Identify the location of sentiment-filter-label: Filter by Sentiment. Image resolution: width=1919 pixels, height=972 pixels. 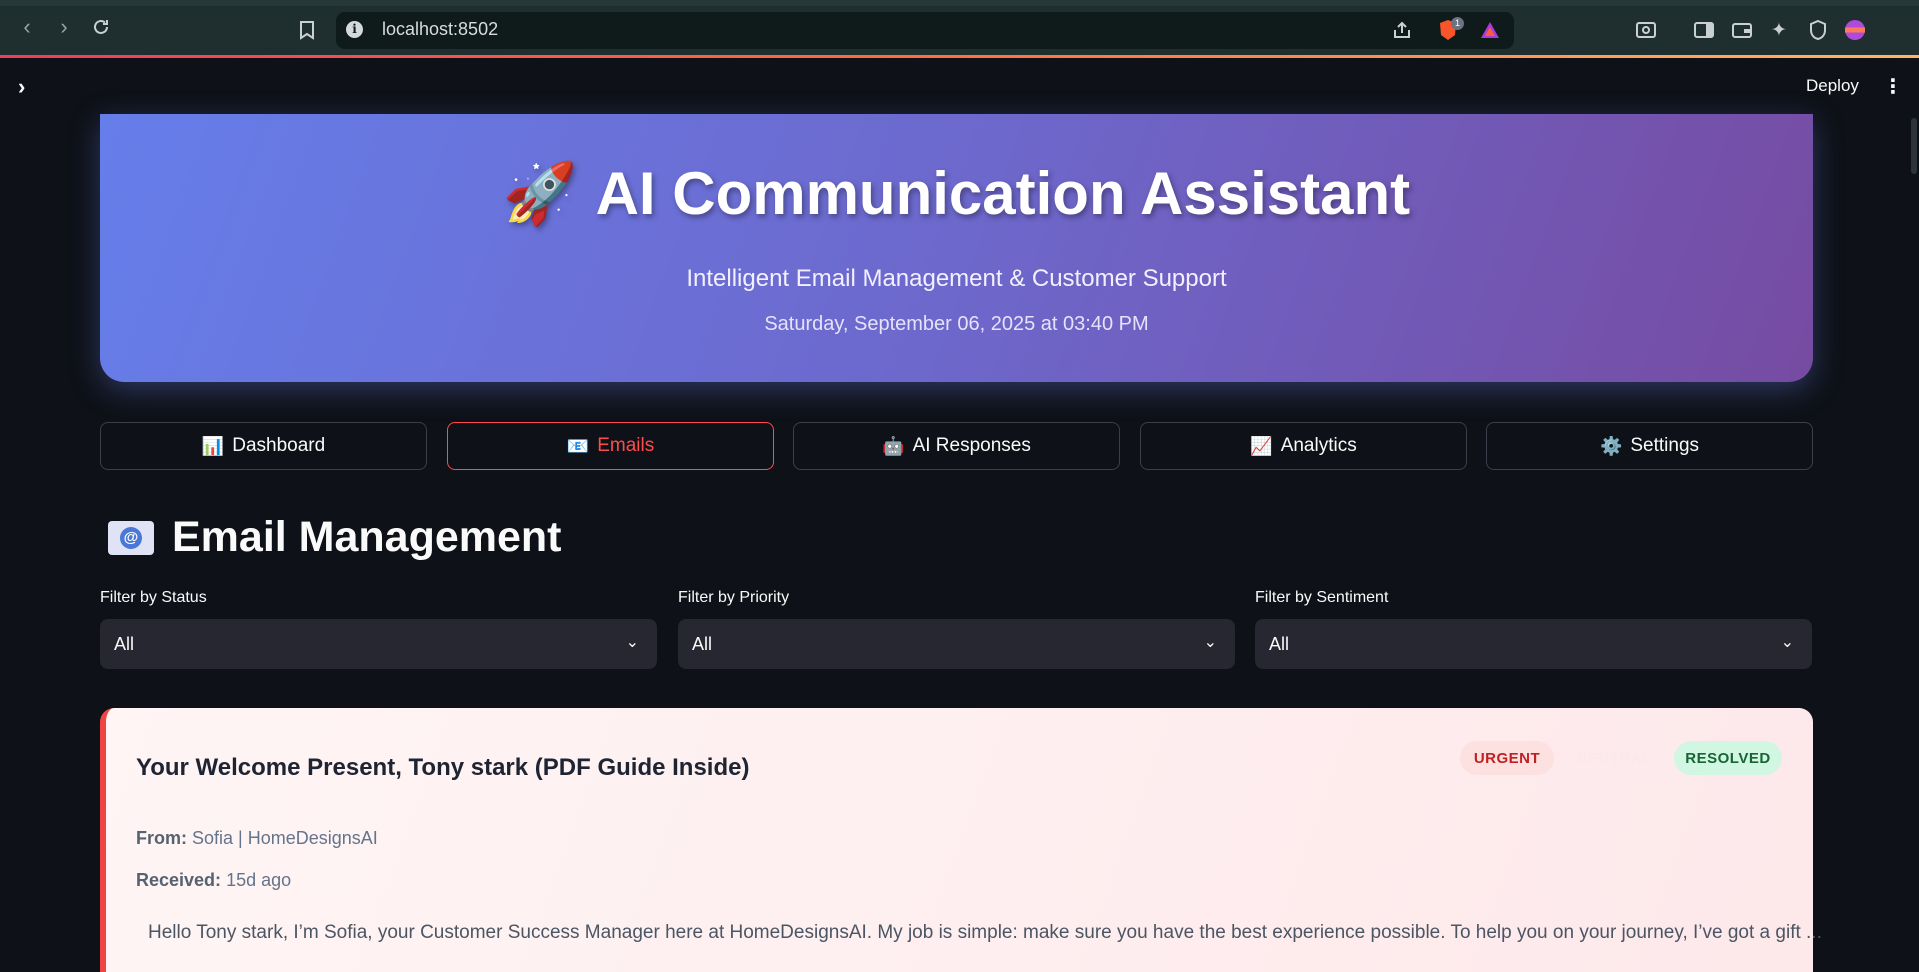
(1322, 597).